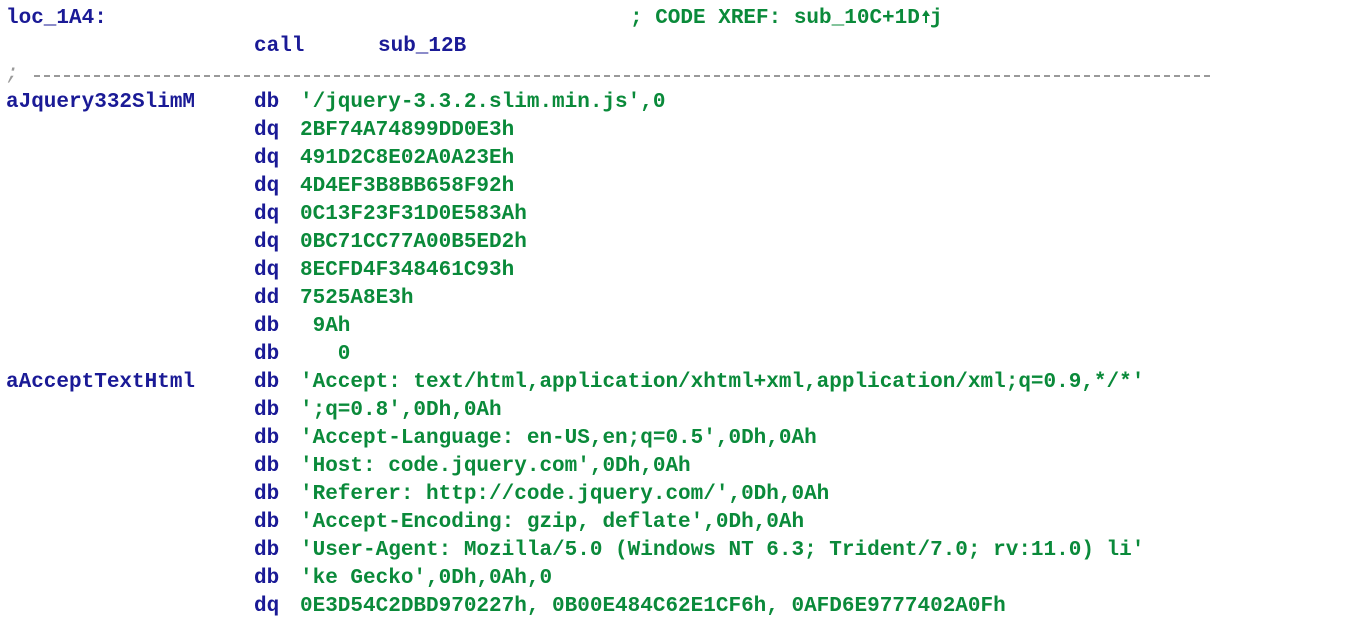 The width and height of the screenshot is (1364, 624). Describe the element at coordinates (936, 18) in the screenshot. I see `xref-type: j` at that location.